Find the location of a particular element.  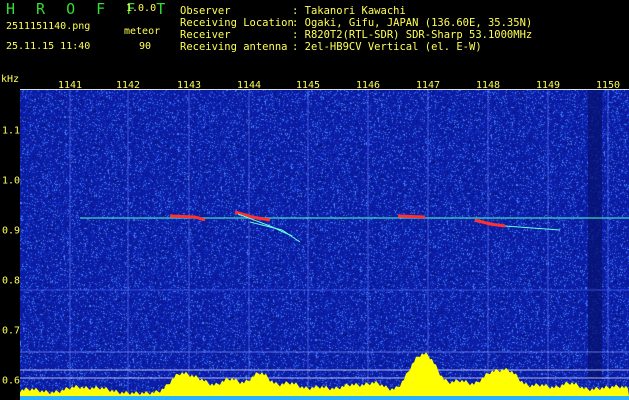

location-label: Receiving Location is located at coordinates (237, 23).